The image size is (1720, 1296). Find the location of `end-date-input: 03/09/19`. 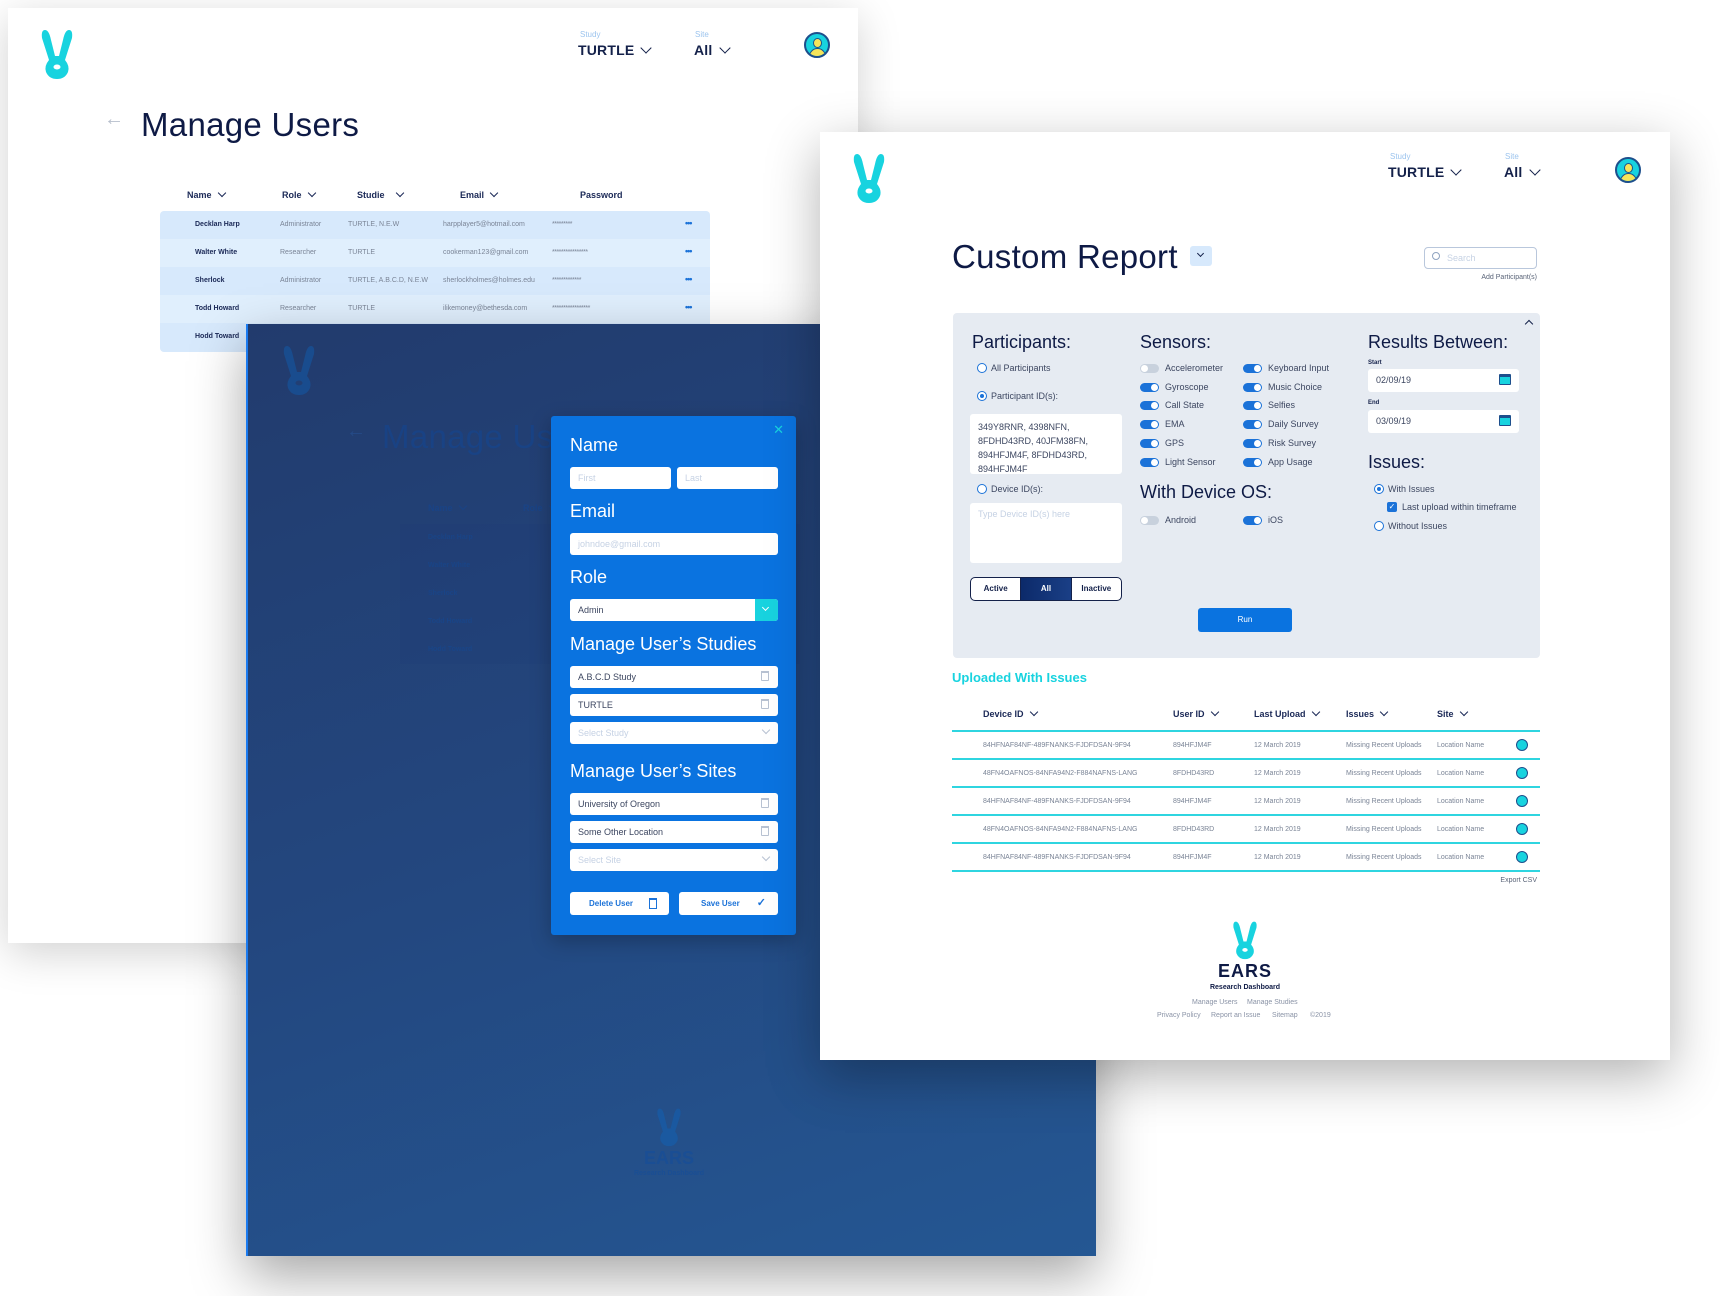

end-date-input: 03/09/19 is located at coordinates (1443, 421).